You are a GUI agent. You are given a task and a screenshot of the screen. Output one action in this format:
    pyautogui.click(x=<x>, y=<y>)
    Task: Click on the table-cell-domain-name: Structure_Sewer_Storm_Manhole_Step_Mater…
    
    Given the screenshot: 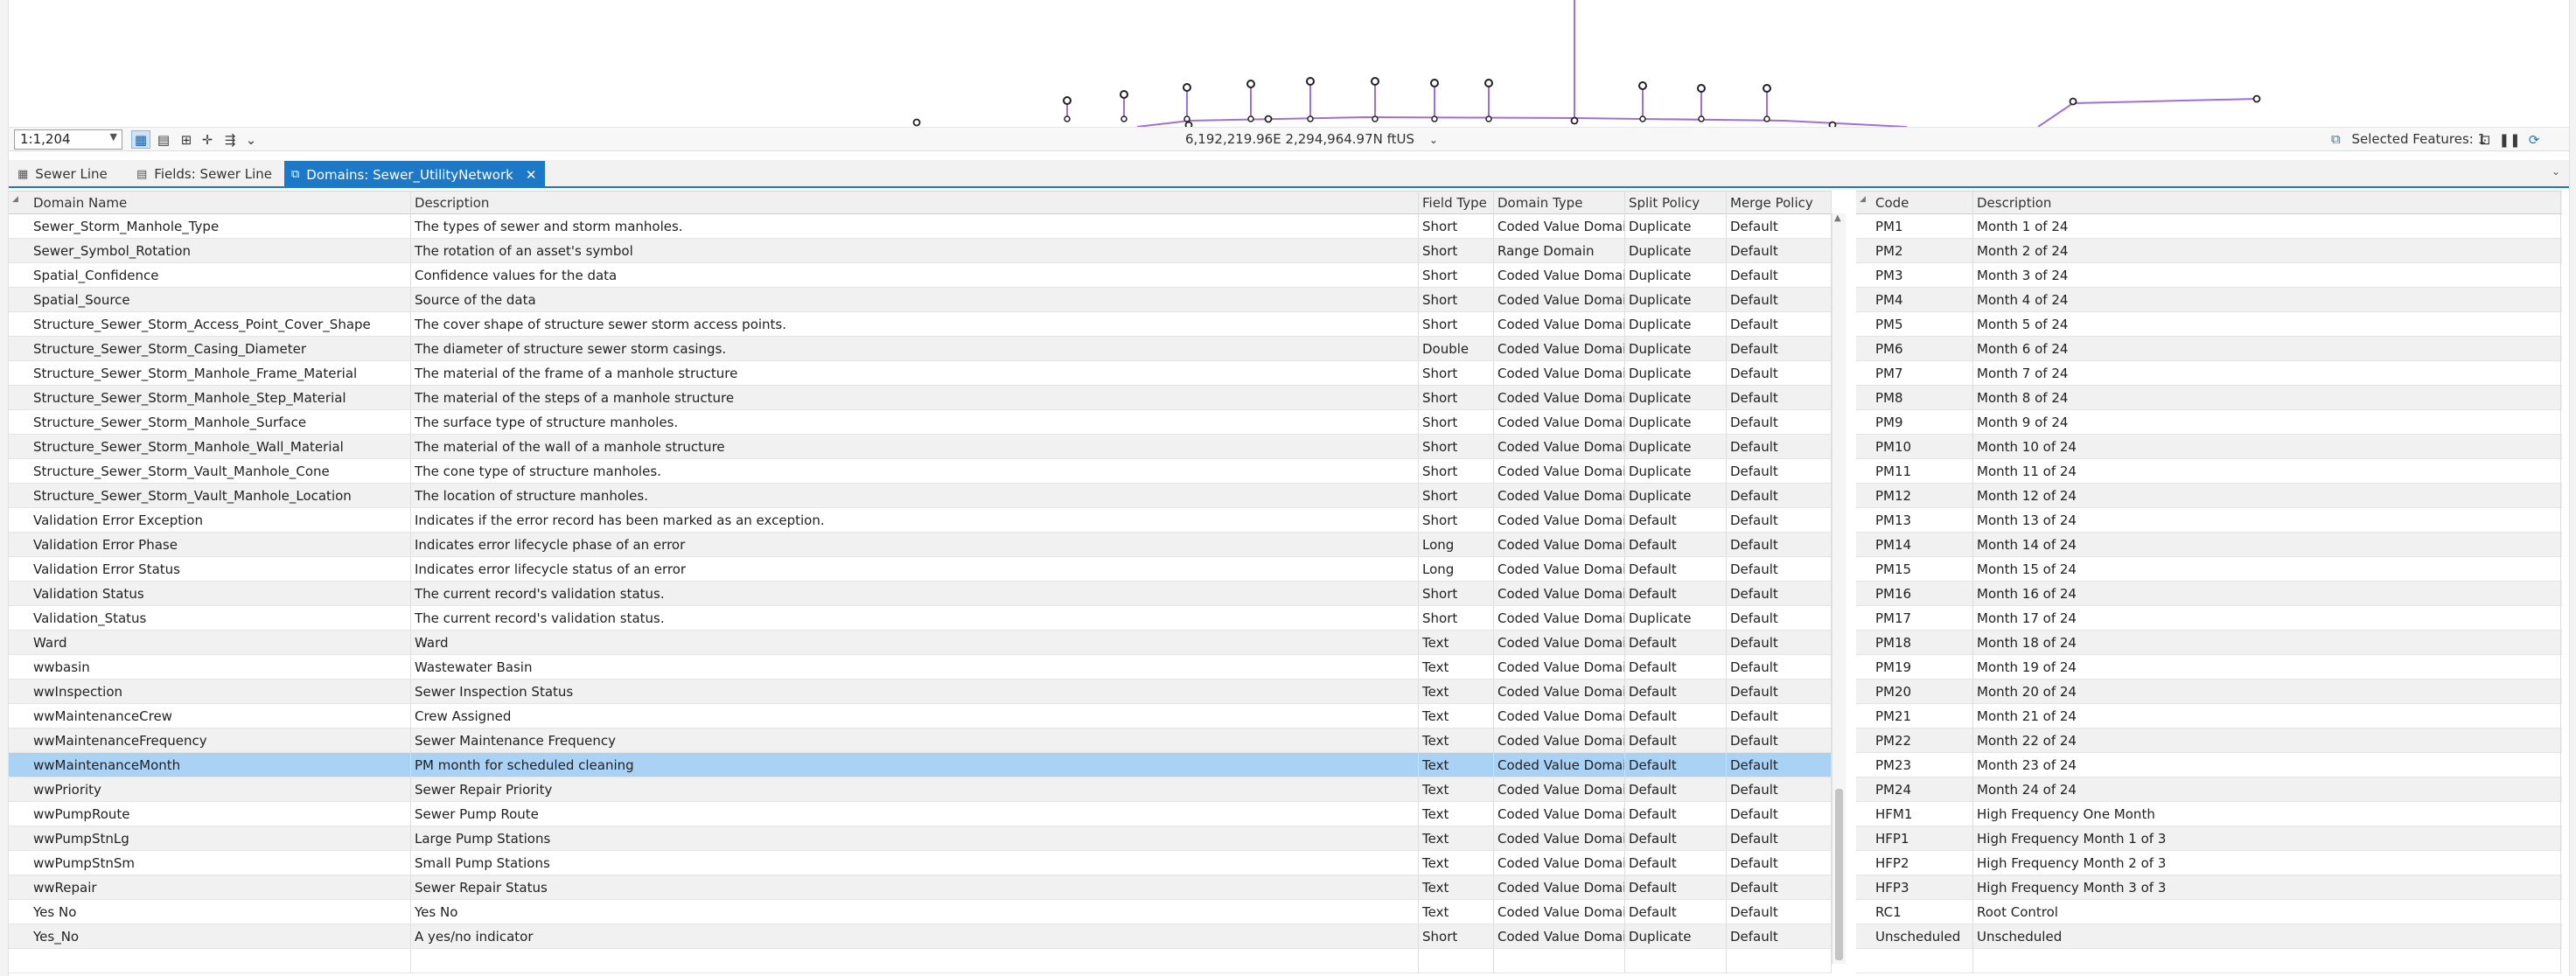 What is the action you would take?
    pyautogui.click(x=220, y=398)
    